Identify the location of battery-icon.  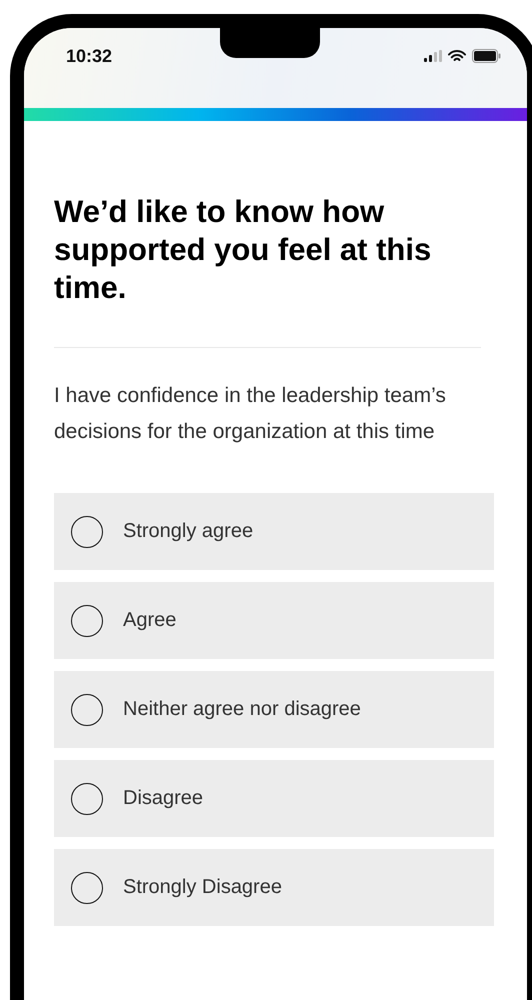
(486, 56).